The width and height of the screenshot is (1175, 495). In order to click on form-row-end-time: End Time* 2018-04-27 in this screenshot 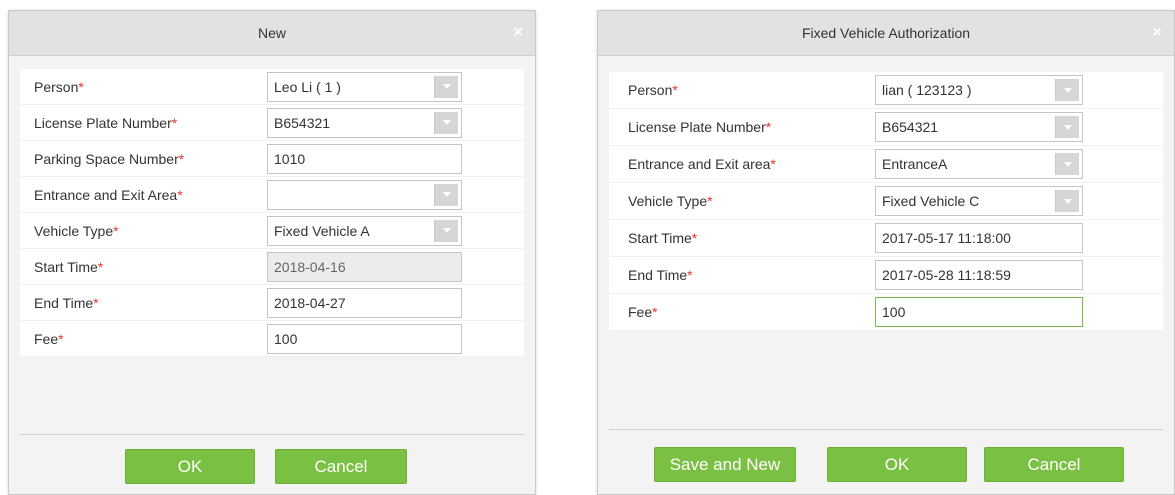, I will do `click(272, 303)`.